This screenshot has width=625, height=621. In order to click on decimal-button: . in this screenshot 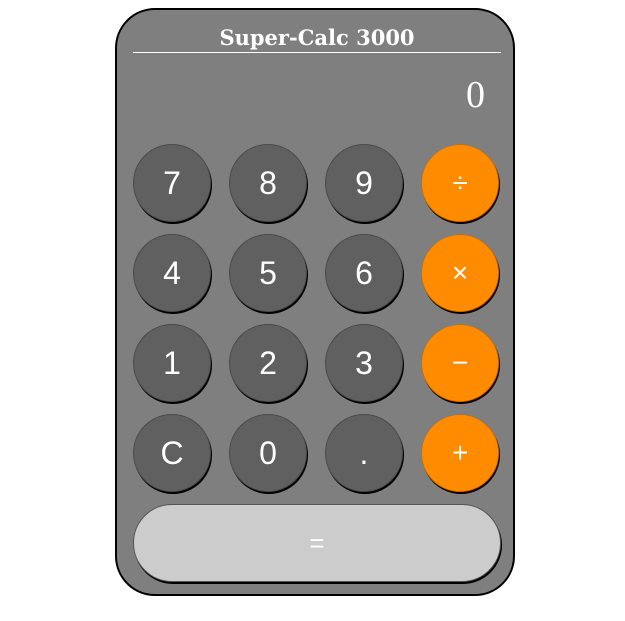, I will do `click(364, 453)`.